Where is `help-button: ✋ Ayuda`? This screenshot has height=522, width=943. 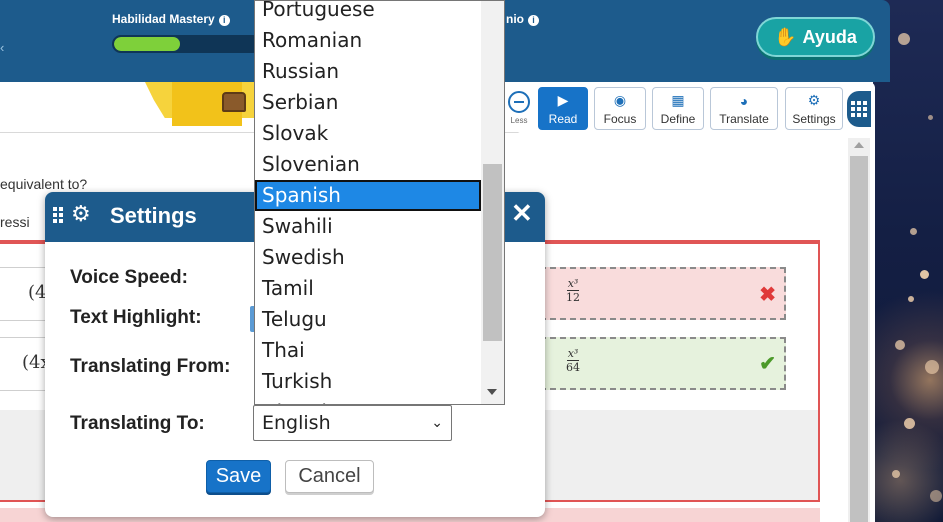 help-button: ✋ Ayuda is located at coordinates (815, 37).